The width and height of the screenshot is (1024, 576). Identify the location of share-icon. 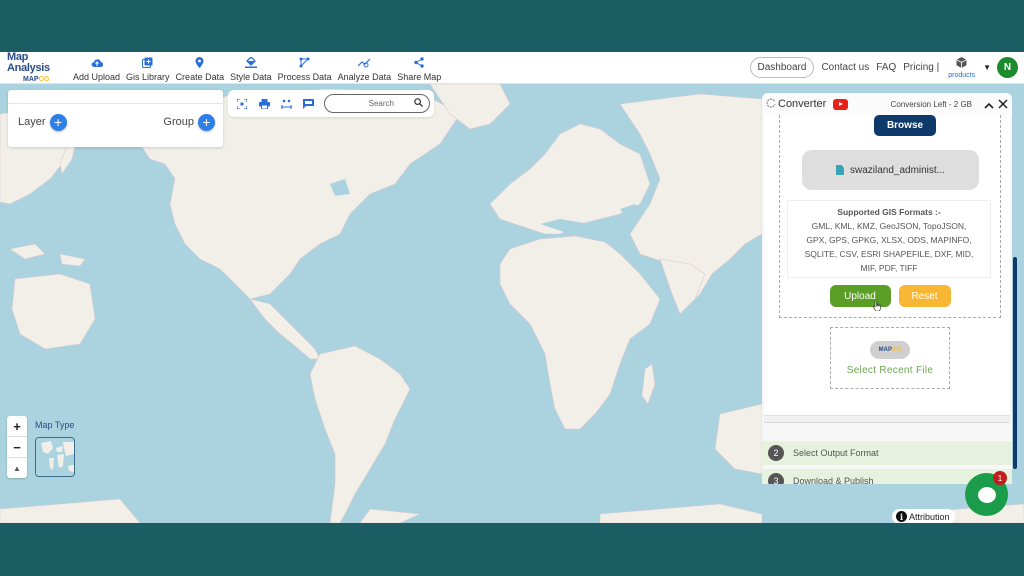
(419, 63).